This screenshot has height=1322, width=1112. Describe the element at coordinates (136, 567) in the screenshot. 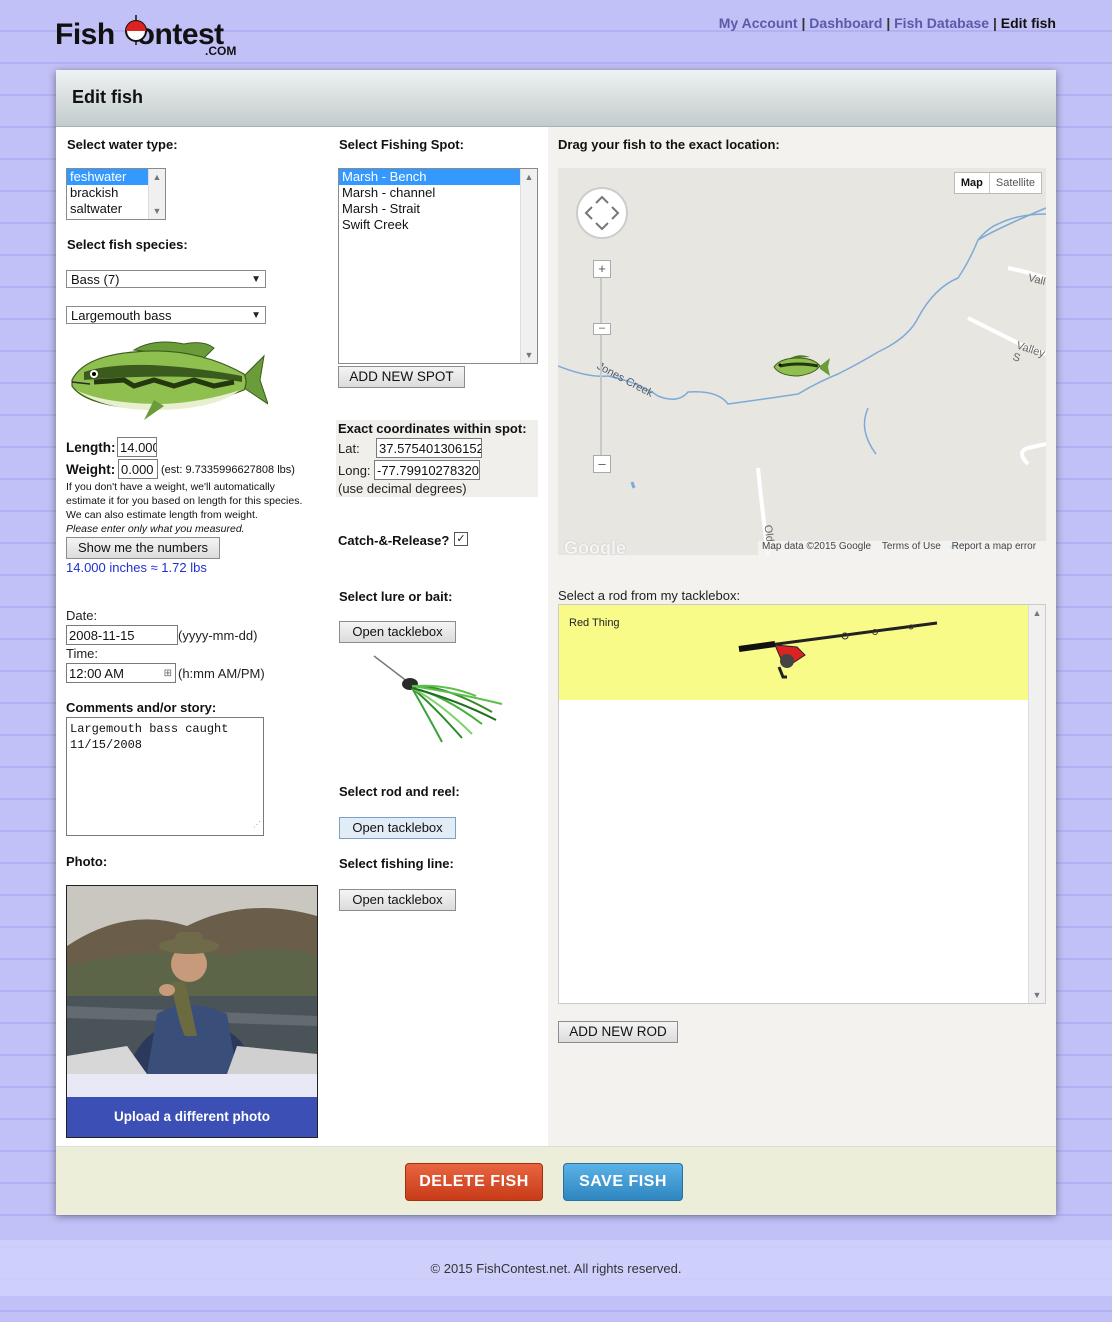

I see `length-weight-result: 14.000 inches ≈ 1.72 lbs` at that location.